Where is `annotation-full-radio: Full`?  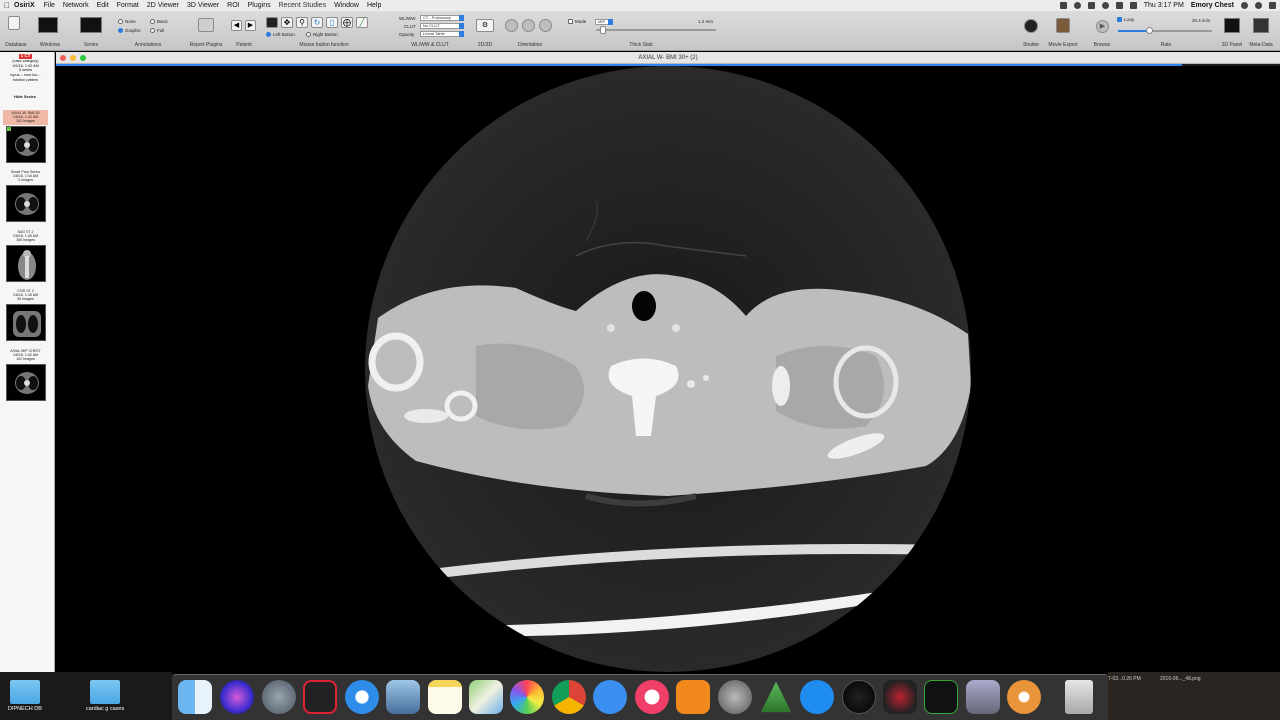
annotation-full-radio: Full is located at coordinates (157, 31).